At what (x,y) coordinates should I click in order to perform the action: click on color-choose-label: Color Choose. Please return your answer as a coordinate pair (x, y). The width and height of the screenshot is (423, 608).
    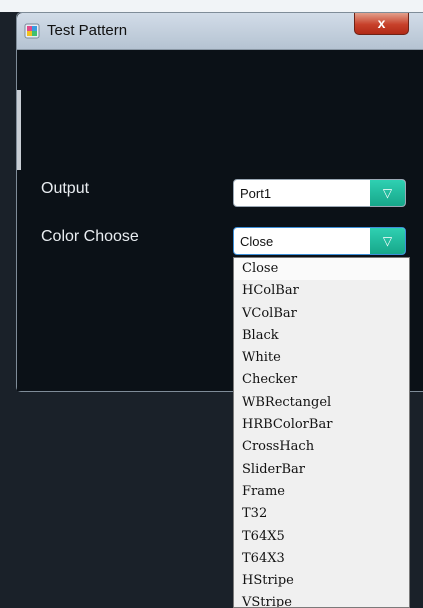
    Looking at the image, I should click on (90, 236).